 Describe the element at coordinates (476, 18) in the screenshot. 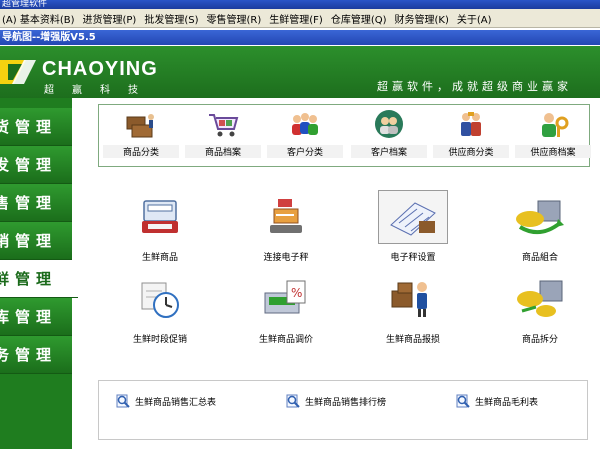

I see `menu-item-about: 关于(A)` at that location.